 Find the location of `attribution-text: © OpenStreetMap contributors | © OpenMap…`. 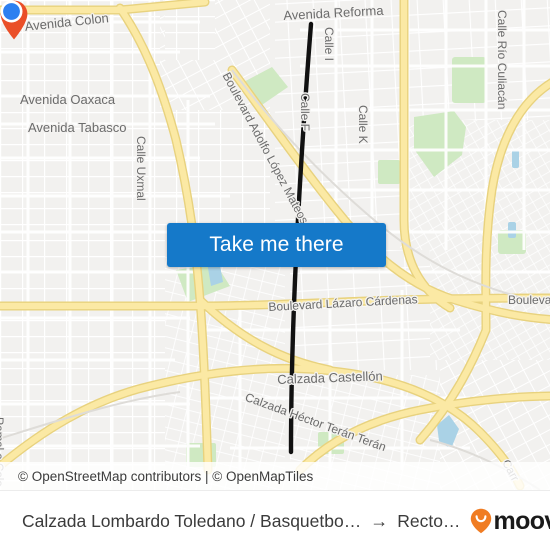

attribution-text: © OpenStreetMap contributors | © OpenMap… is located at coordinates (156, 476).